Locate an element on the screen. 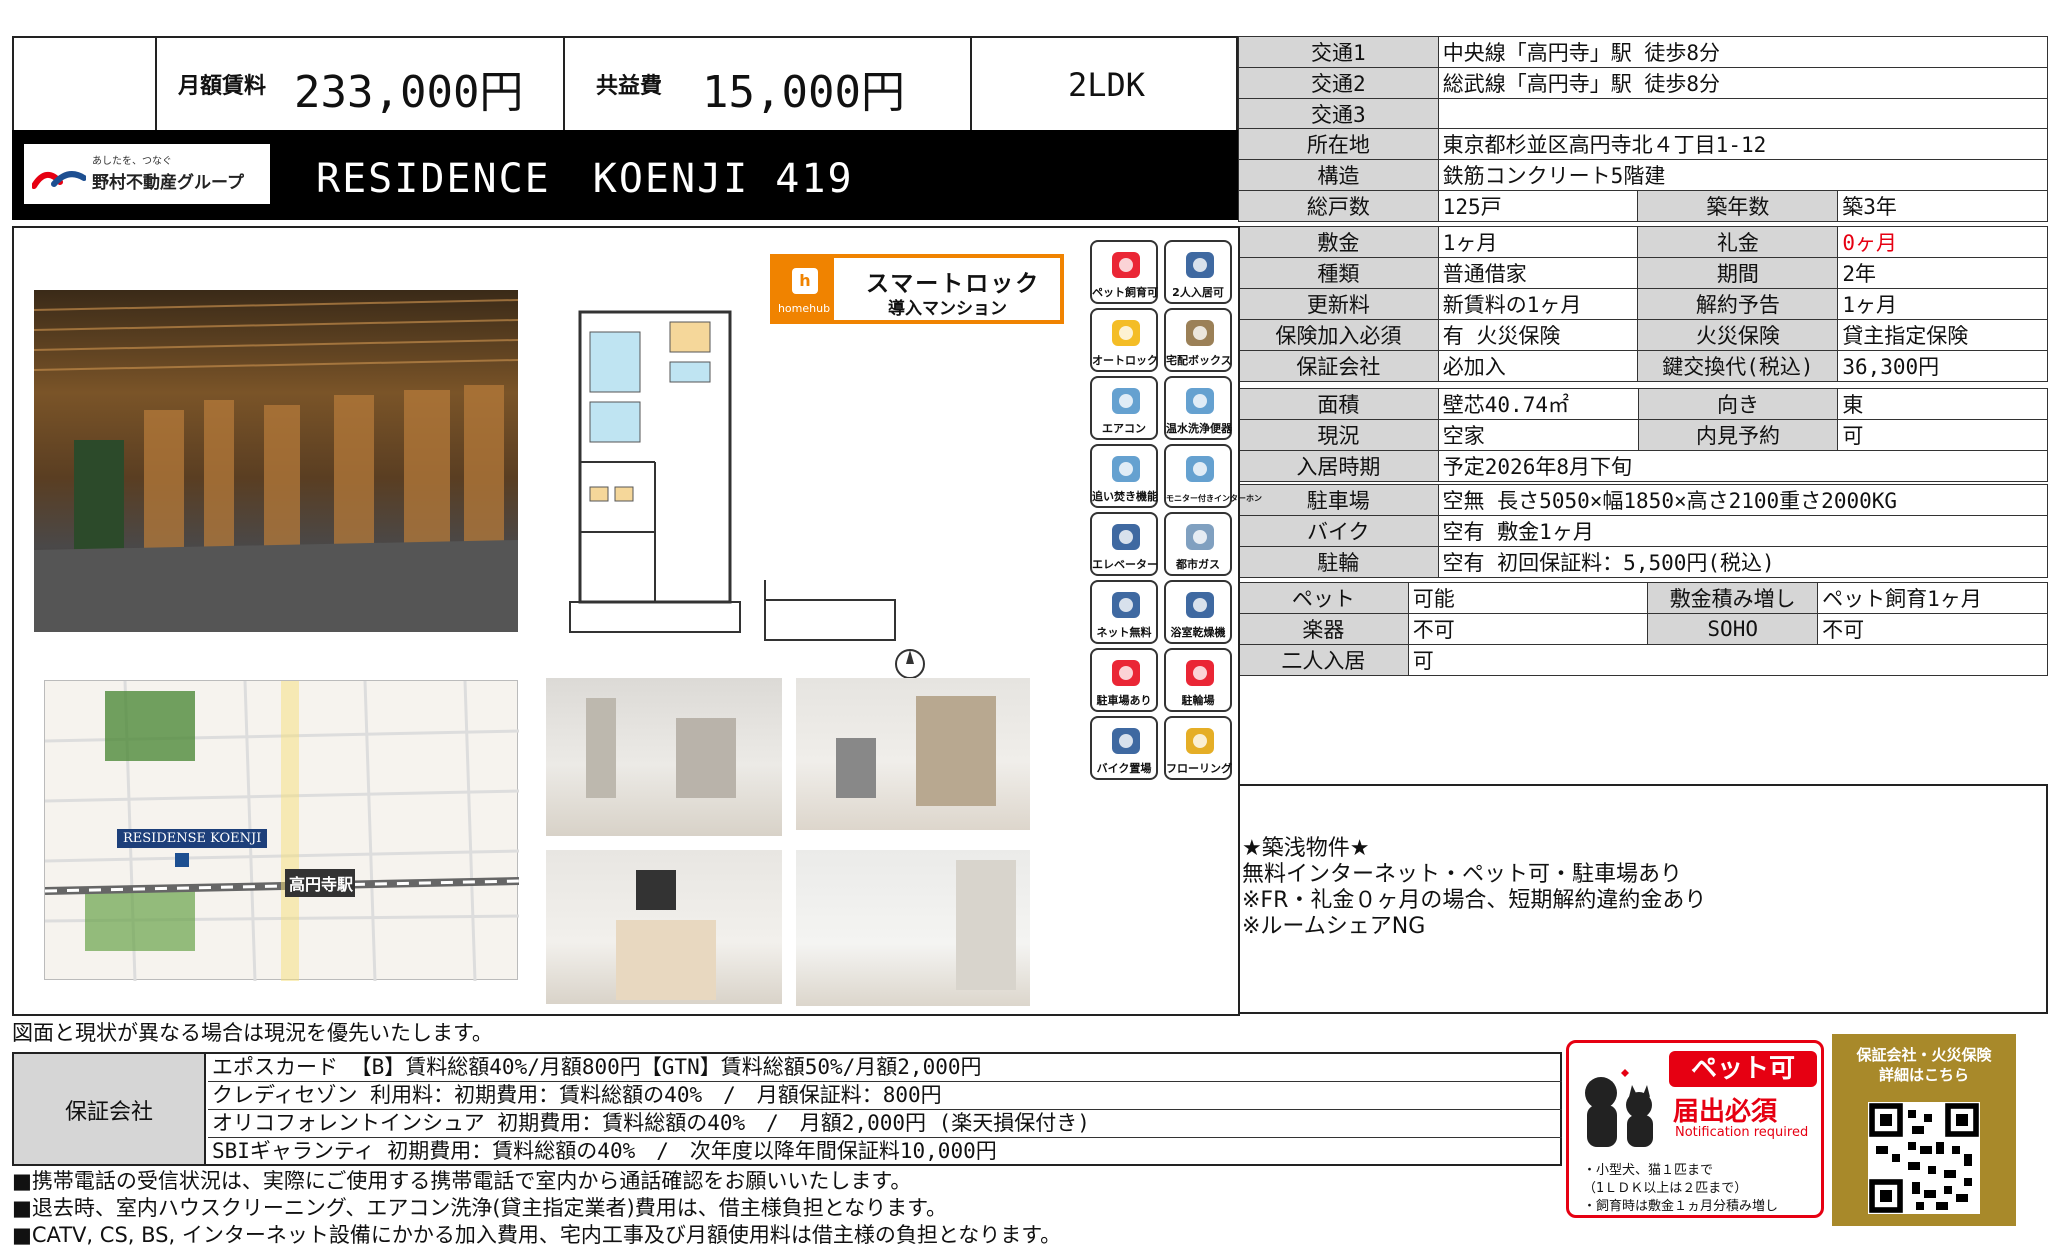  equipment-tile: バイク置場 is located at coordinates (1124, 748).